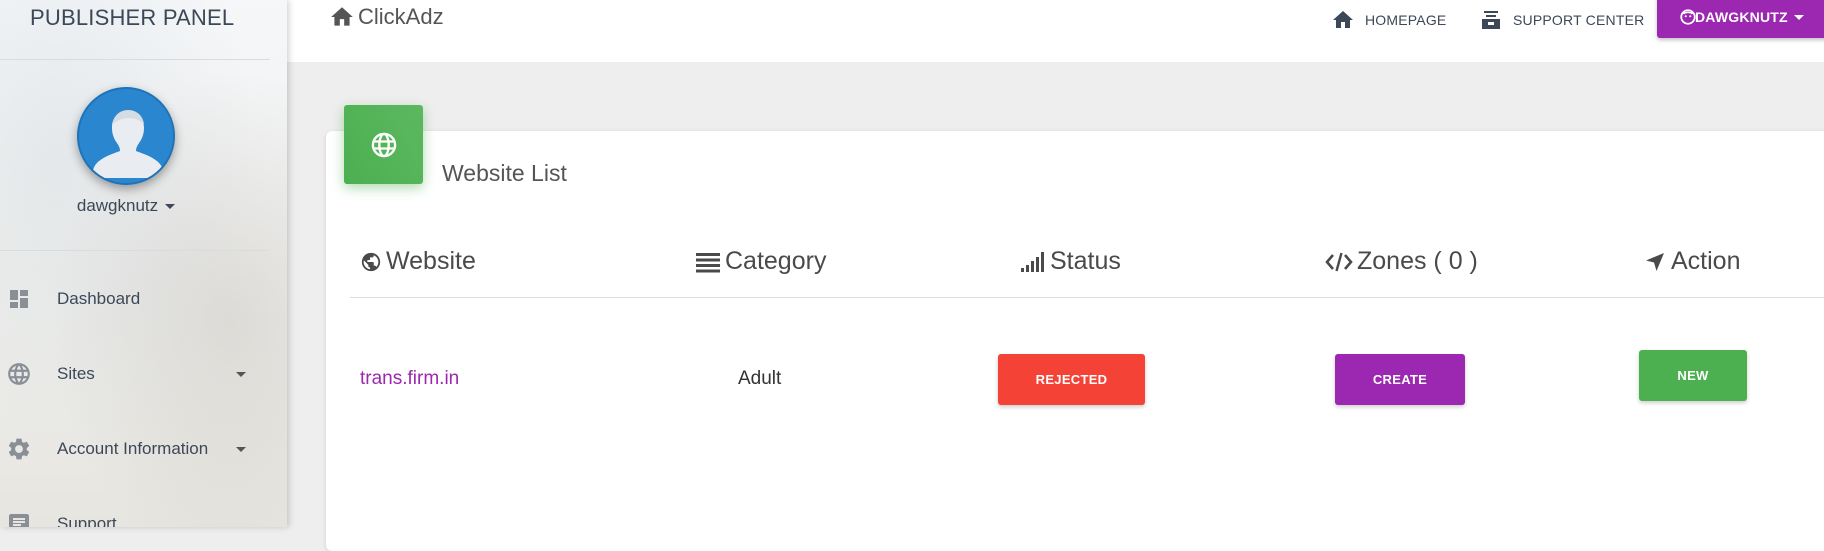 The height and width of the screenshot is (551, 1824). What do you see at coordinates (1087, 297) in the screenshot?
I see `table-header-divider` at bounding box center [1087, 297].